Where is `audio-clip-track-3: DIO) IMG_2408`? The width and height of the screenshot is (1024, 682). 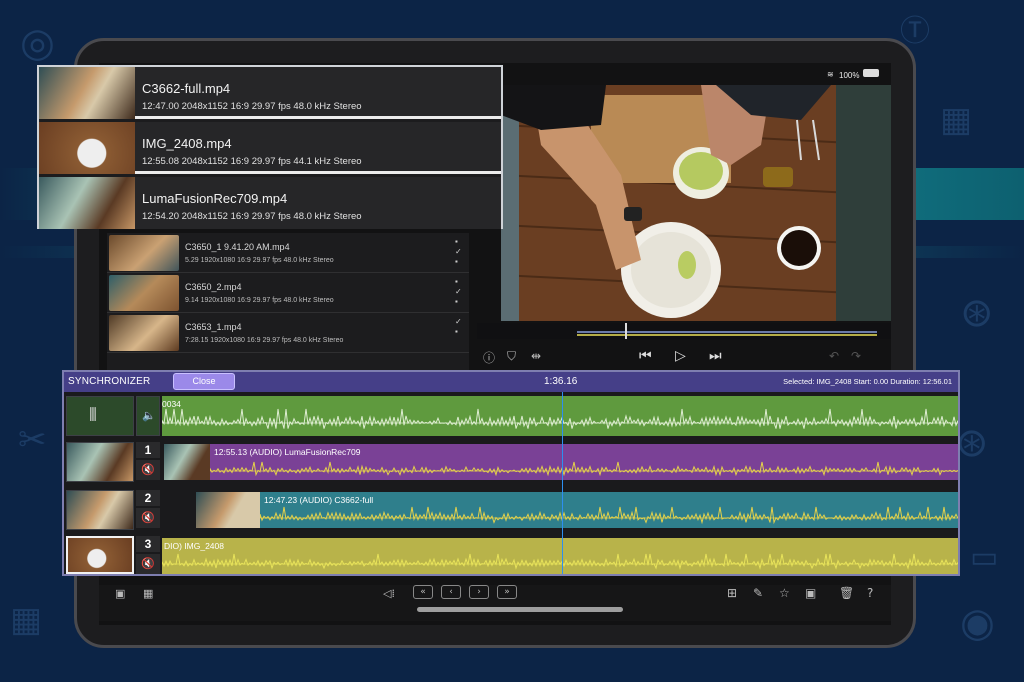 audio-clip-track-3: DIO) IMG_2408 is located at coordinates (560, 556).